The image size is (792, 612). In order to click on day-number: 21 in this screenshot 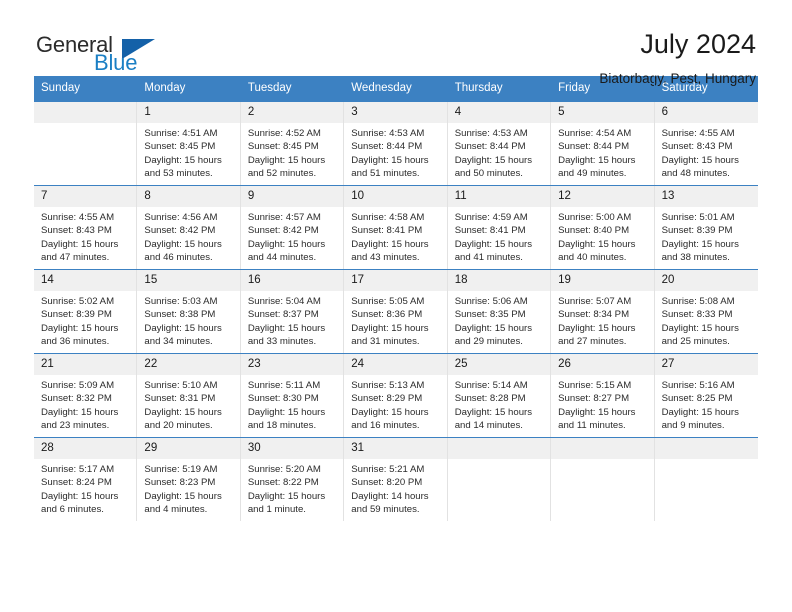, I will do `click(85, 364)`.